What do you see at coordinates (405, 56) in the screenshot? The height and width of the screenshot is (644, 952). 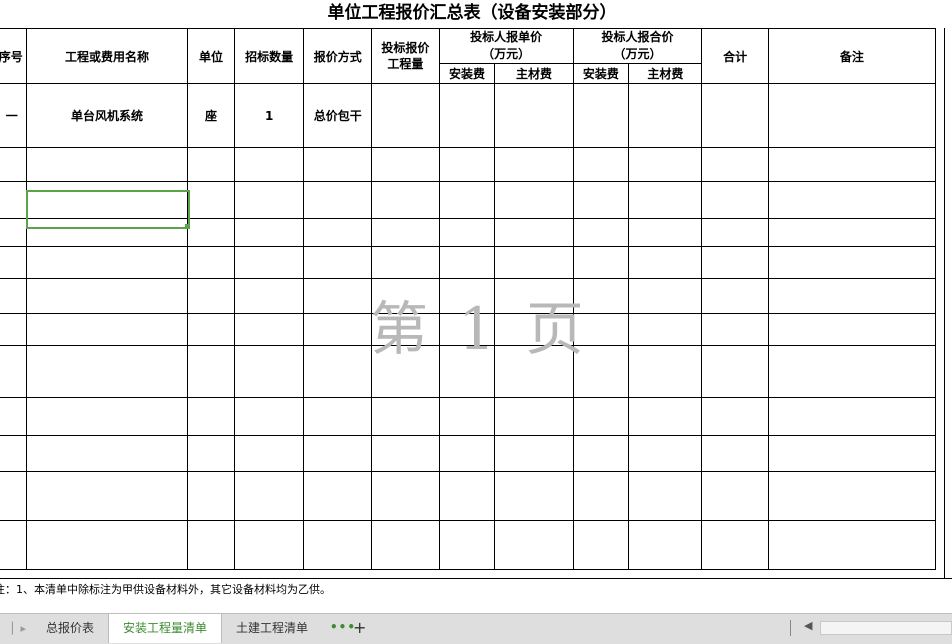 I see `header-bid-quote-qty: 投标报价 工程量` at bounding box center [405, 56].